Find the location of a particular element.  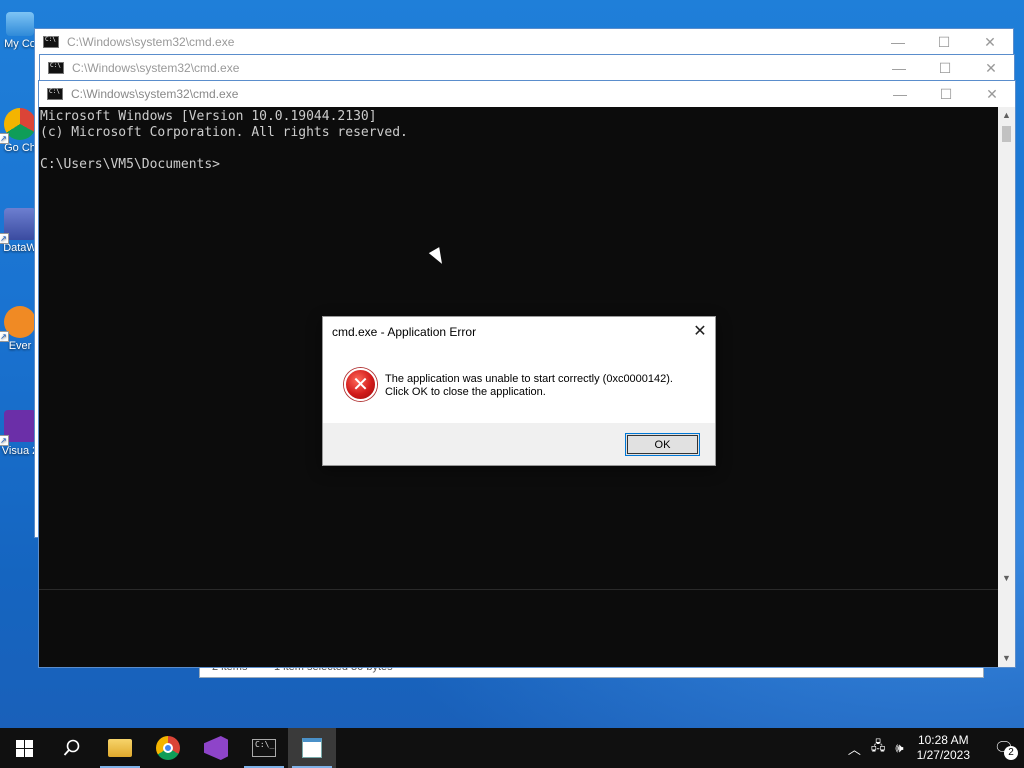

taskbar-file-explorer is located at coordinates (120, 748).